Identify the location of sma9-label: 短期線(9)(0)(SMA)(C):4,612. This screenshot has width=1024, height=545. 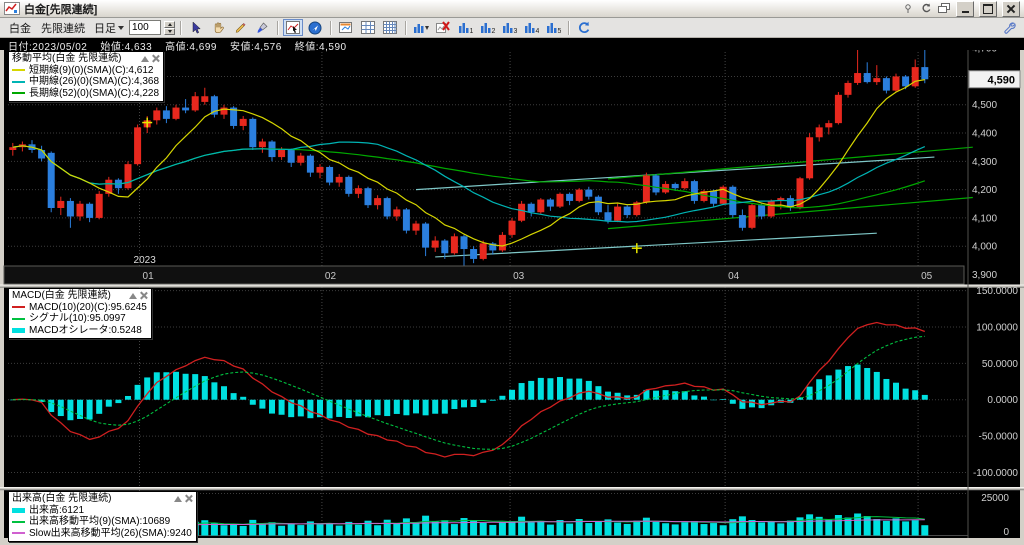
(91, 70).